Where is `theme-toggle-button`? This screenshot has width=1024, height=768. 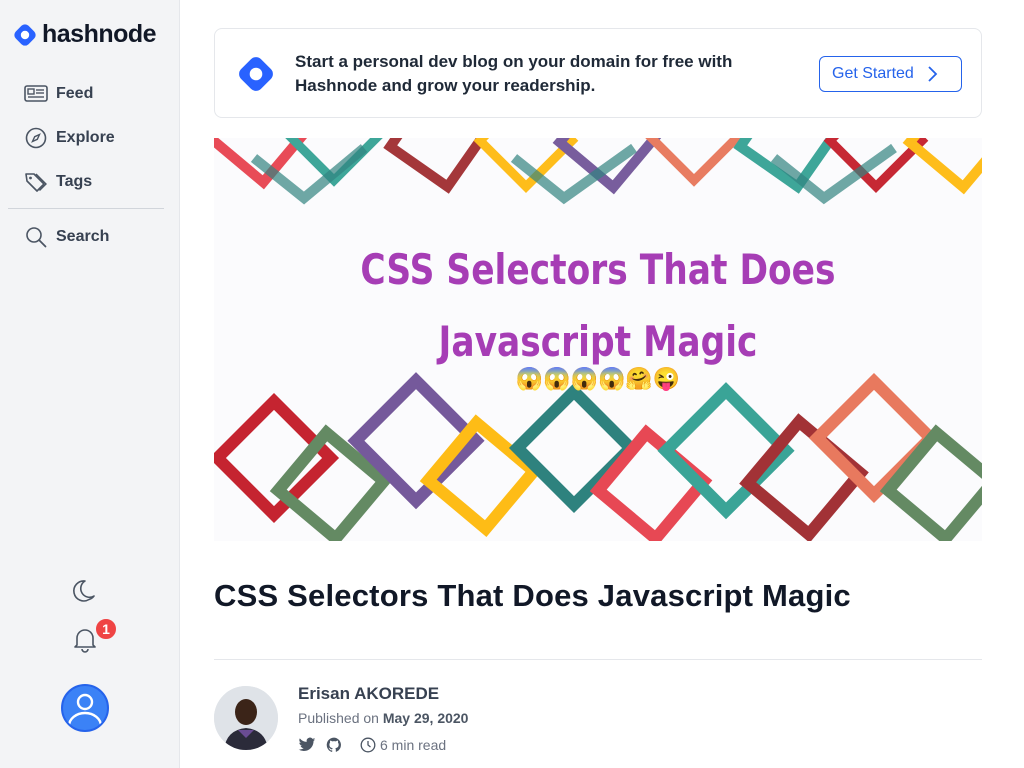
theme-toggle-button is located at coordinates (85, 593).